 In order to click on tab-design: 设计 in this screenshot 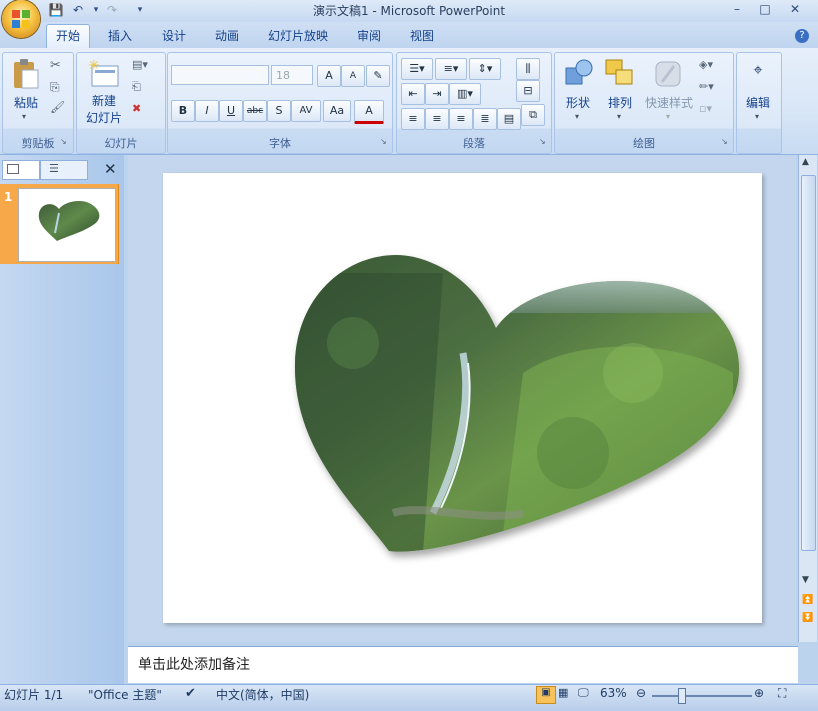, I will do `click(174, 36)`.